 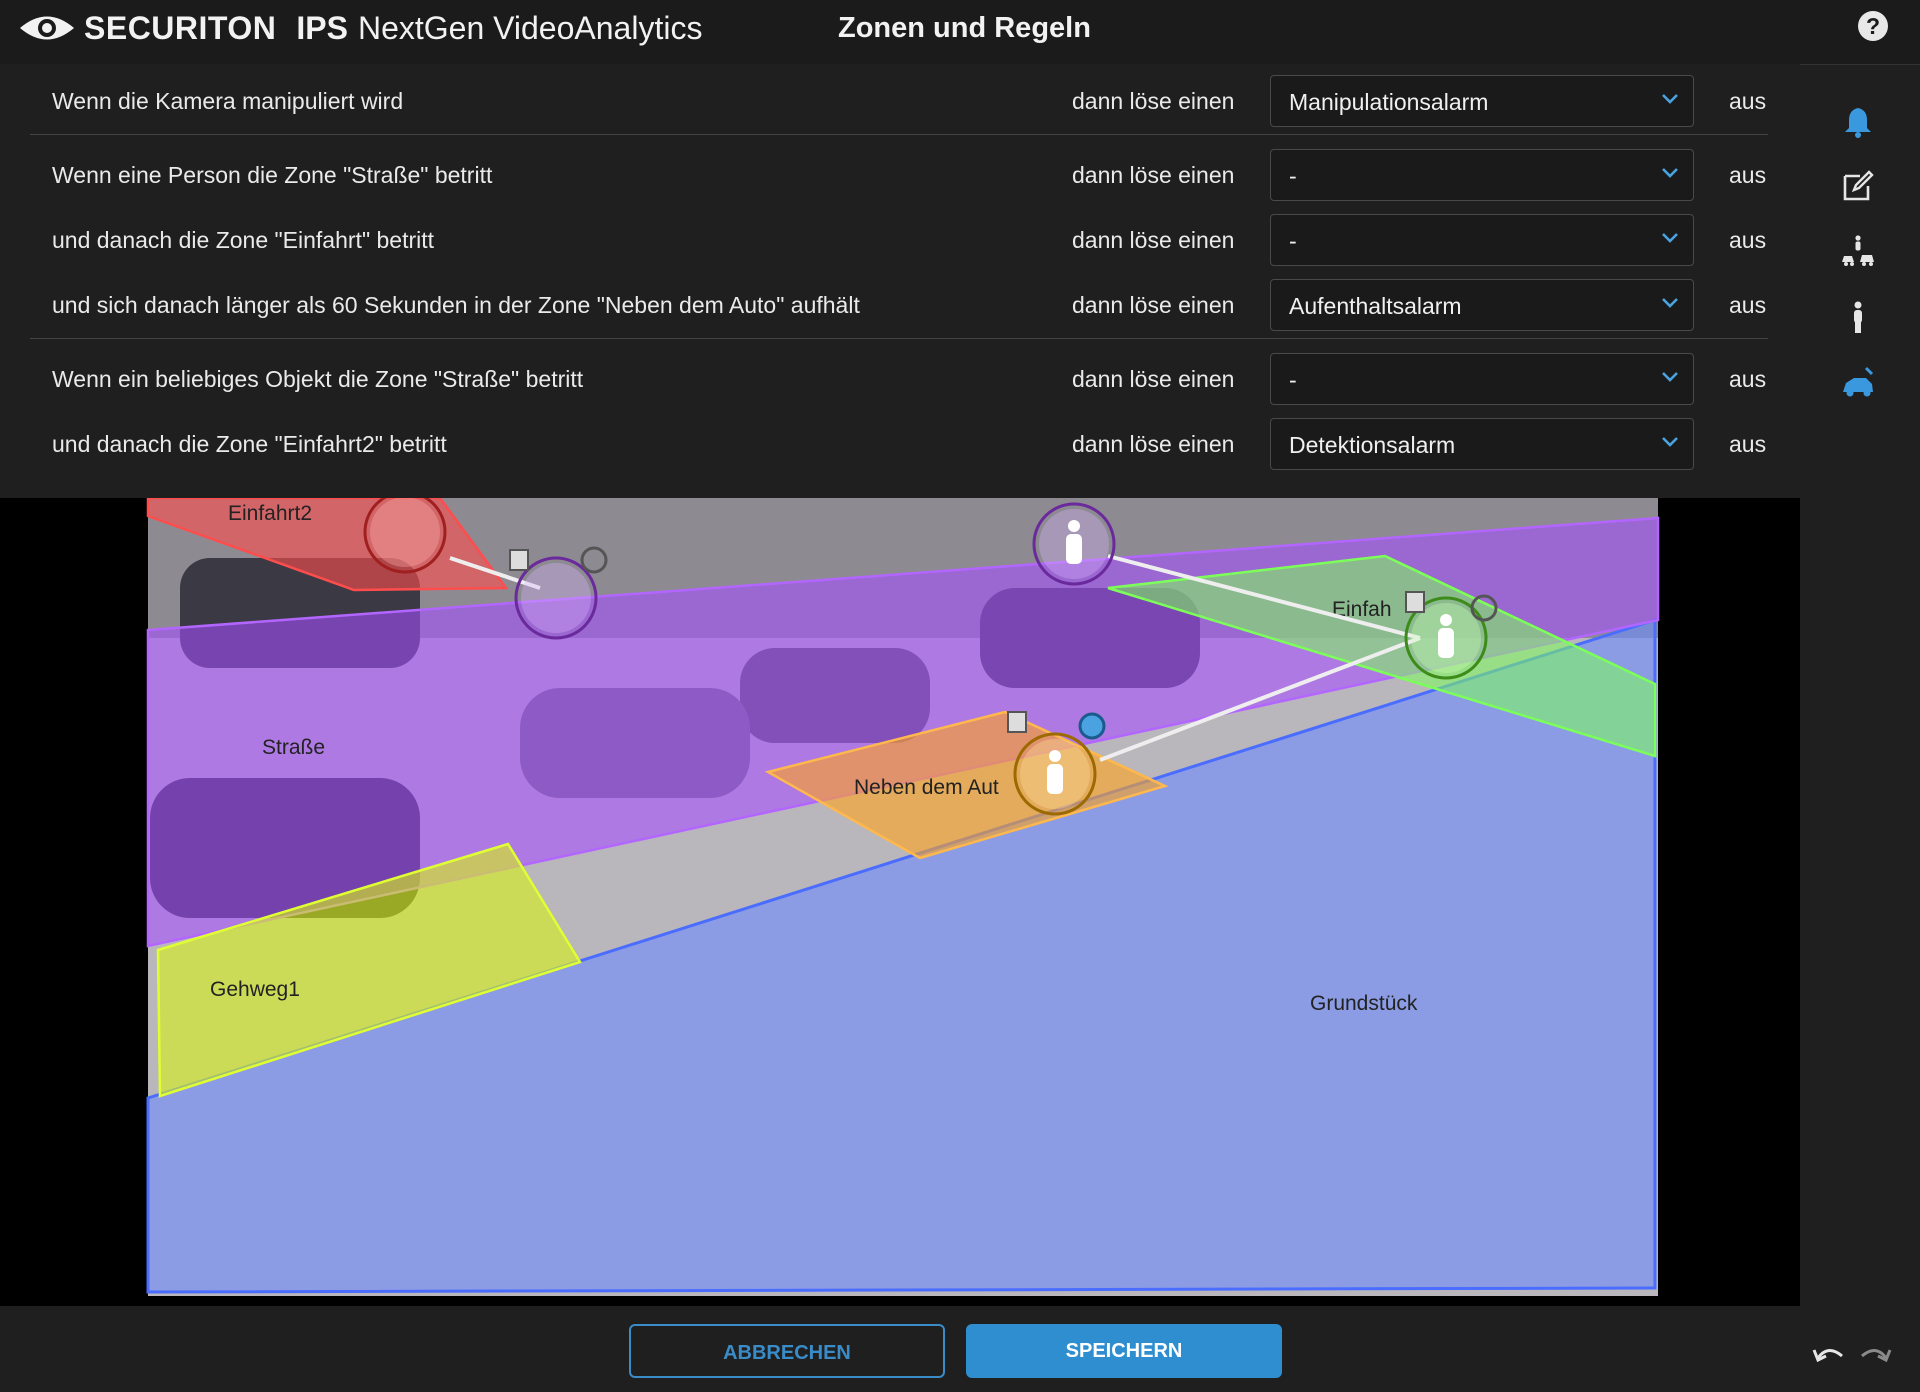 I want to click on zone-label-gehweg1: Gehweg1, so click(x=255, y=989).